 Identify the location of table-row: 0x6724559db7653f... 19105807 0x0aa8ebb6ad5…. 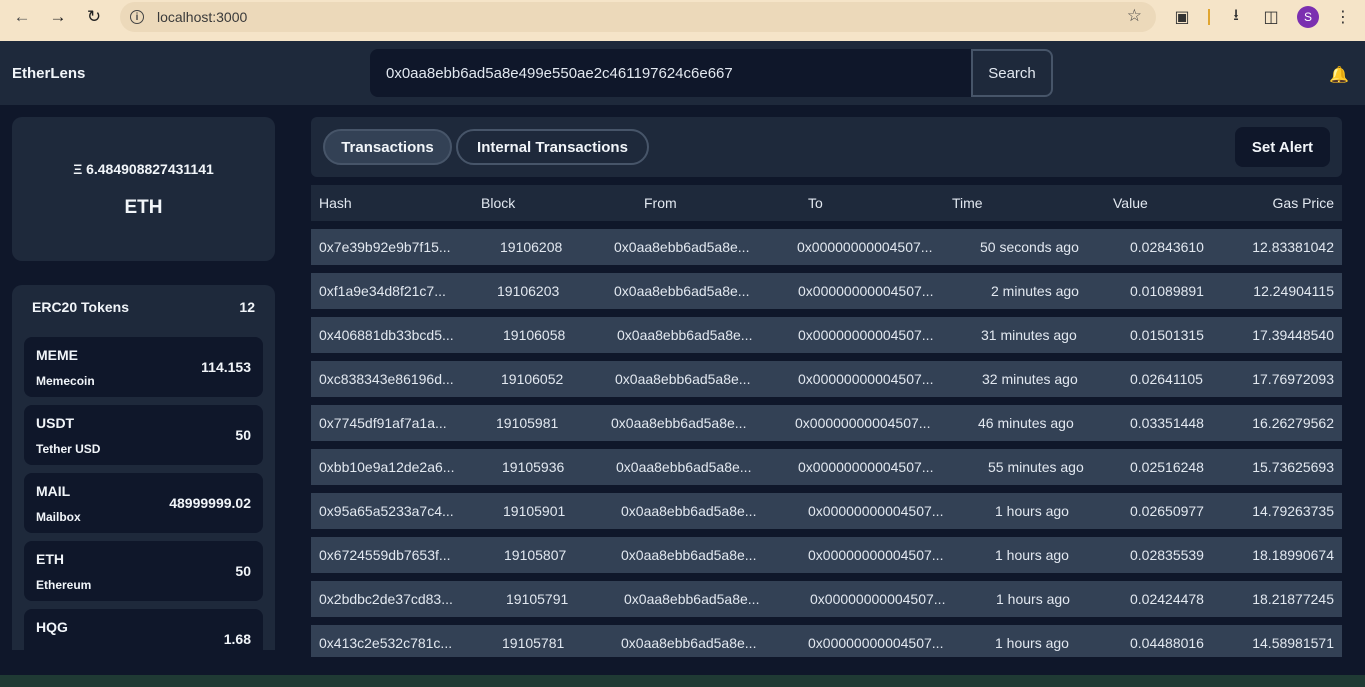
(826, 555).